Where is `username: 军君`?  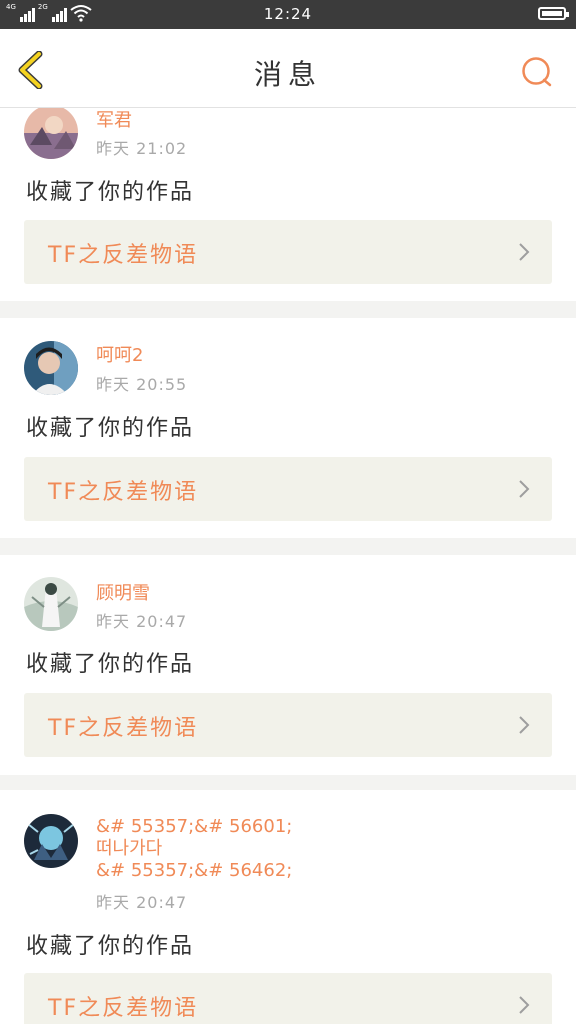
username: 军君 is located at coordinates (114, 121).